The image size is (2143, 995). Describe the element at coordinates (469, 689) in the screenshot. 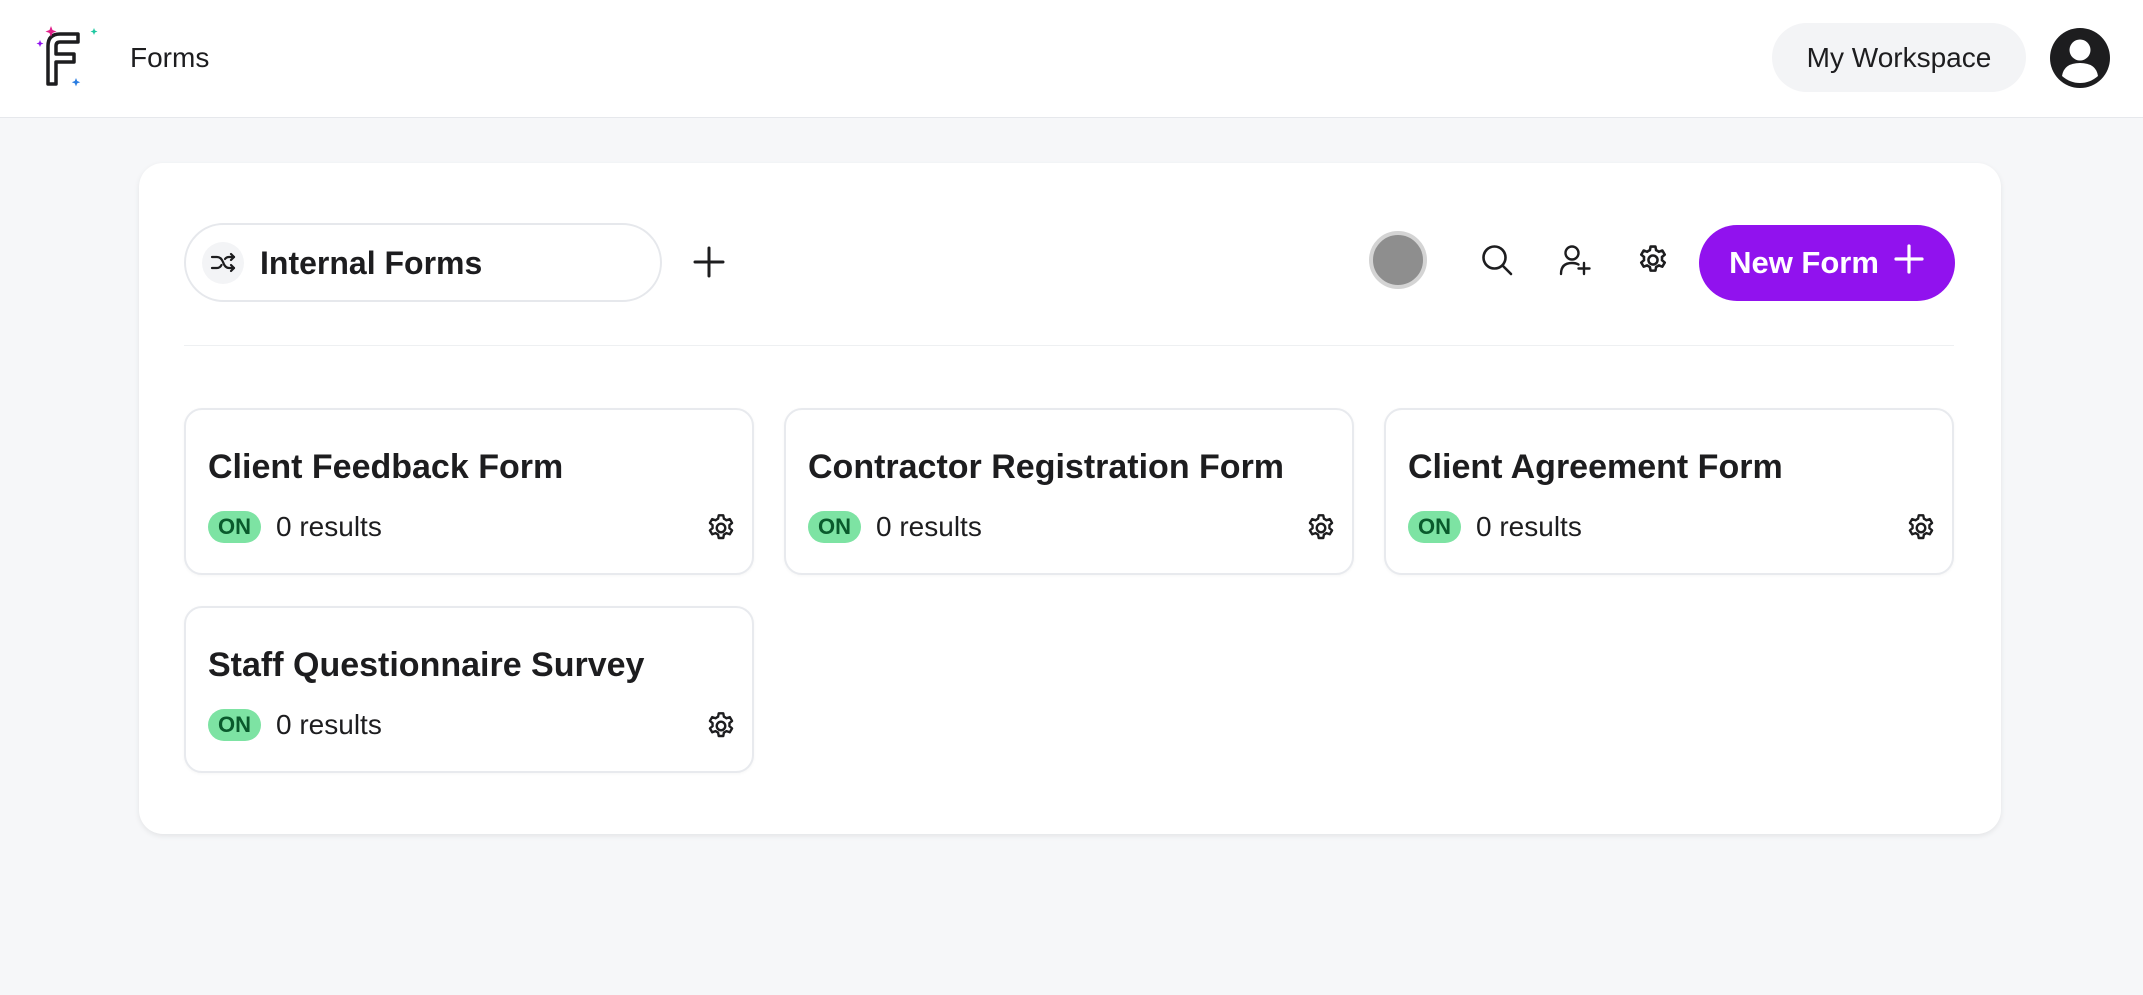

I see `form-card: Staff Questionnaire Survey ON 0 results` at that location.